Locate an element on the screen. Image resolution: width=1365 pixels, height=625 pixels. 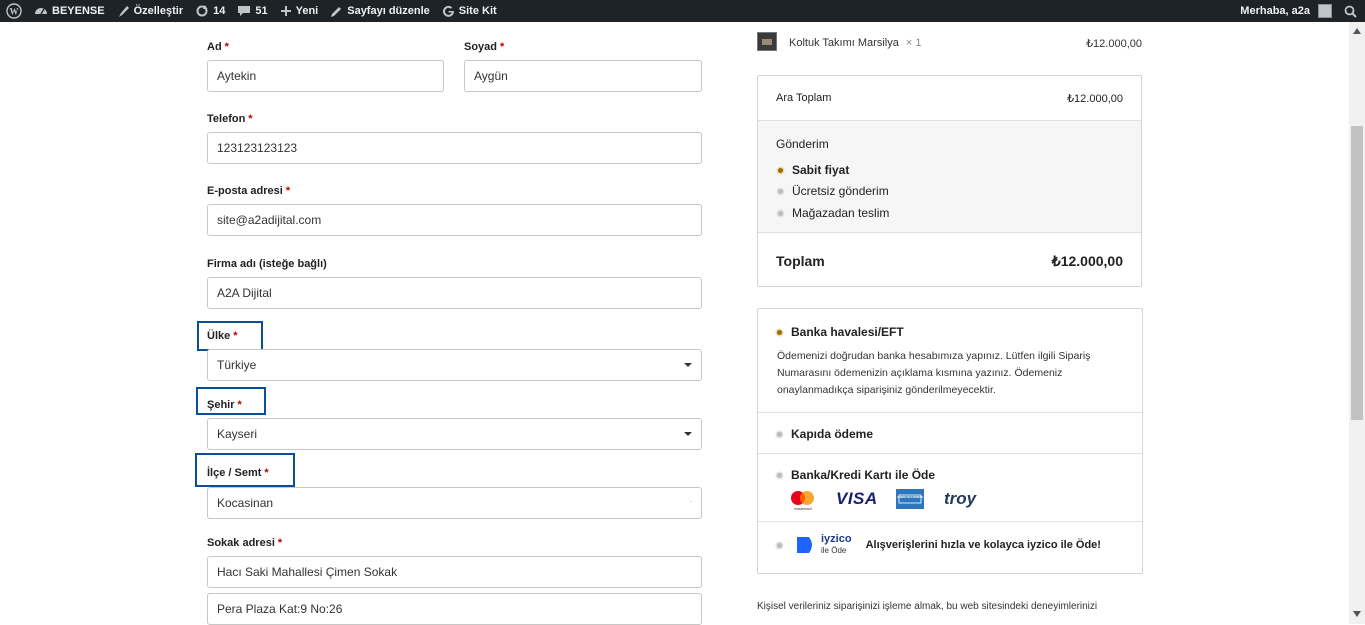
product-name-row: Koltuk Takımı Marsilya × 1 is located at coordinates (855, 43).